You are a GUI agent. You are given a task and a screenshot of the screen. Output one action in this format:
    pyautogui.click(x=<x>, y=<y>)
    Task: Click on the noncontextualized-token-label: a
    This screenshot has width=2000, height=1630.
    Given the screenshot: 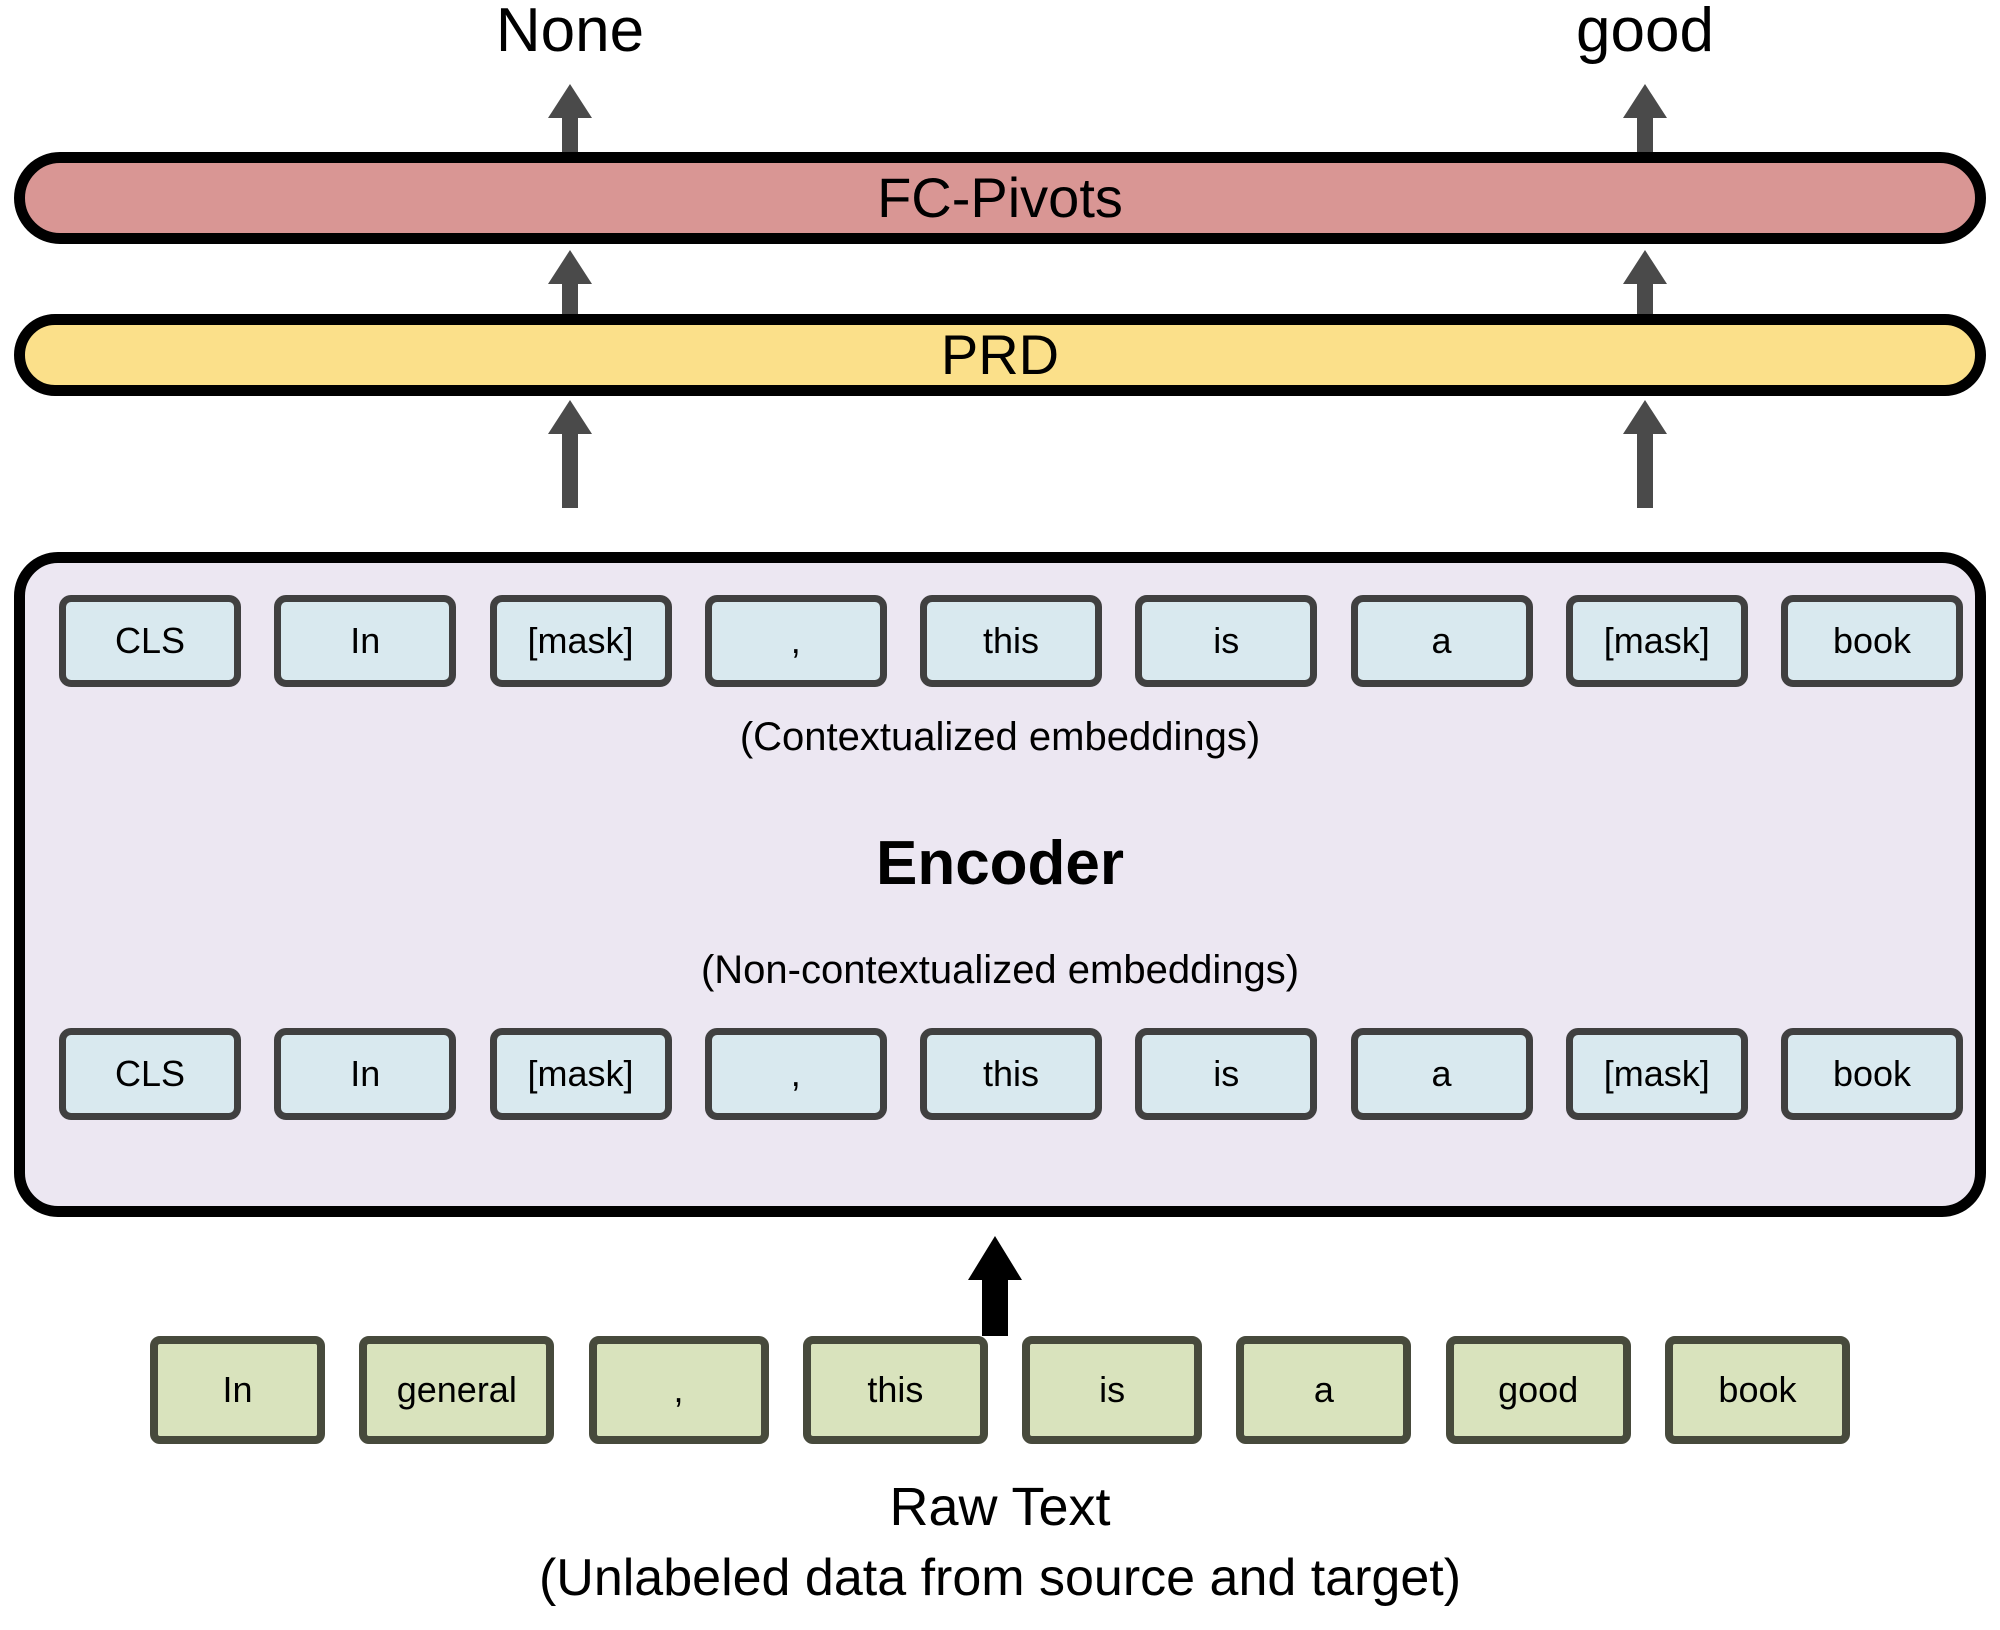 What is the action you would take?
    pyautogui.click(x=1441, y=1073)
    